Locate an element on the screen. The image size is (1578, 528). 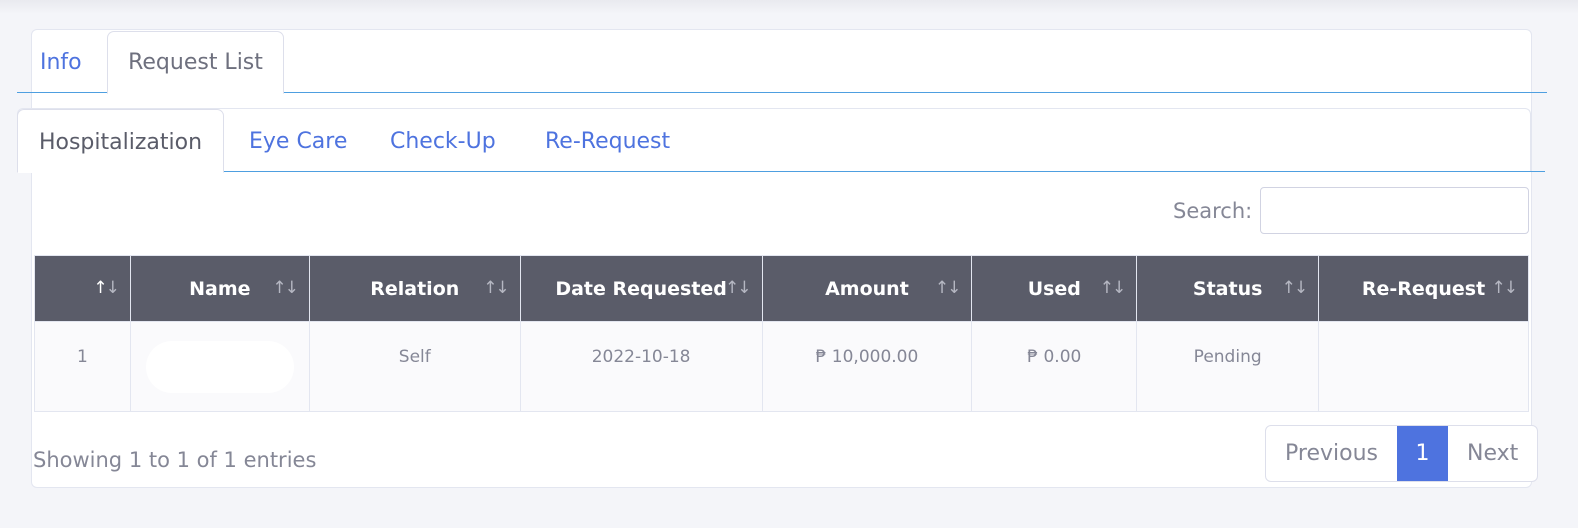
col-header-used: Used ↑↓ is located at coordinates (1054, 288).